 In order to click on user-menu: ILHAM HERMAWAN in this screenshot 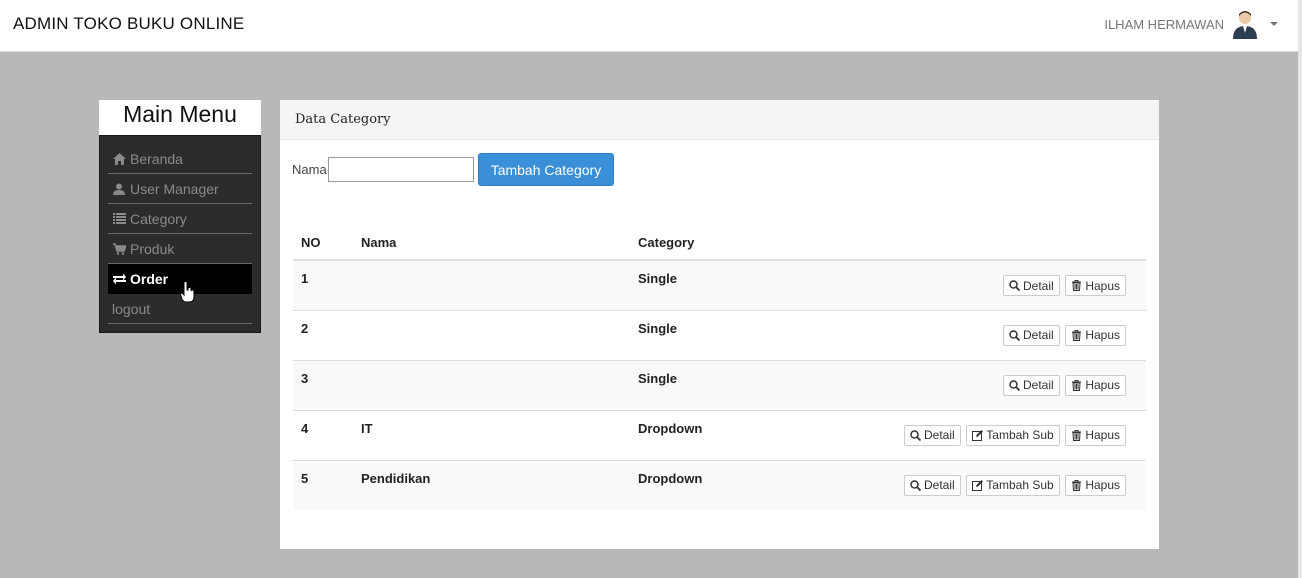, I will do `click(1191, 24)`.